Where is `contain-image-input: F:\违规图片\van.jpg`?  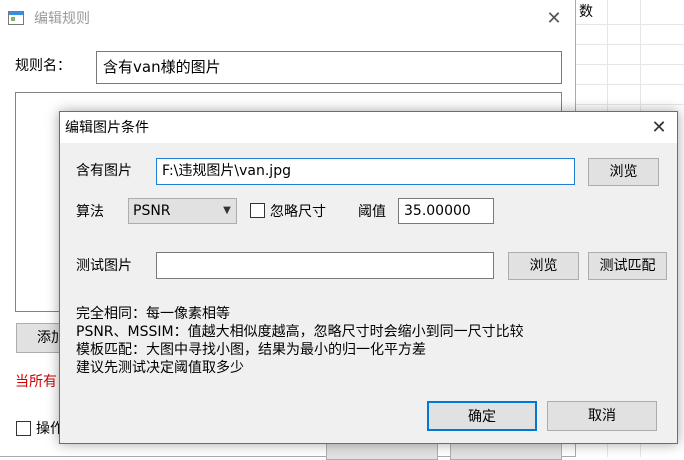 contain-image-input: F:\违规图片\van.jpg is located at coordinates (365, 171).